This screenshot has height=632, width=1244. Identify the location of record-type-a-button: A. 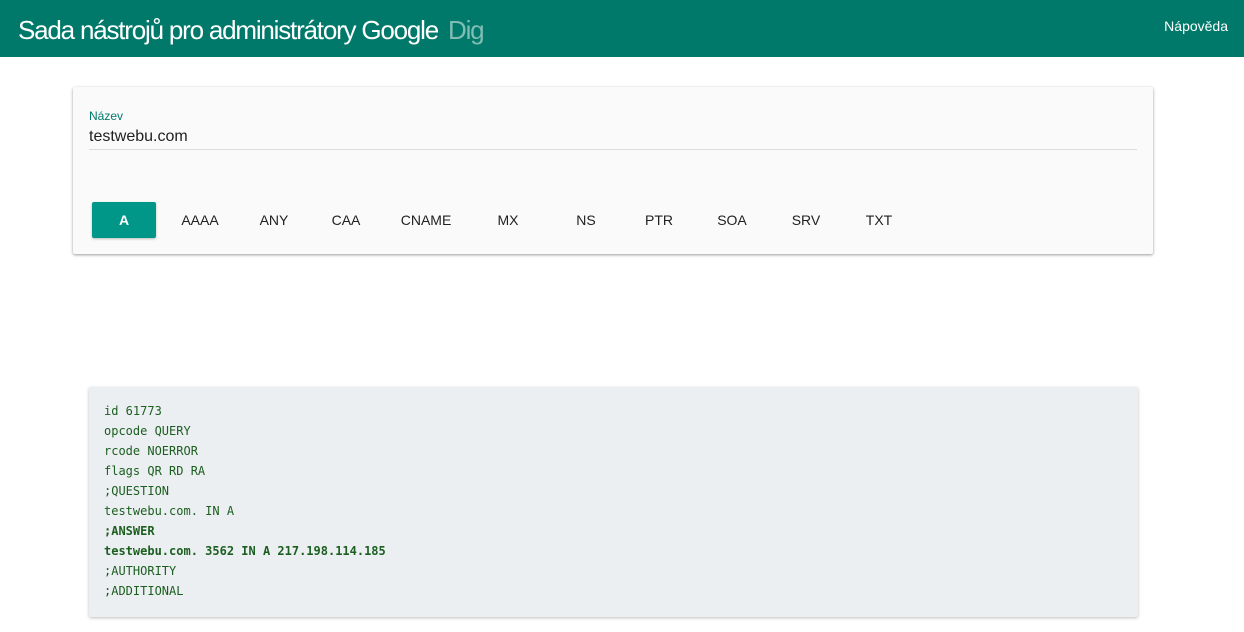
(124, 220).